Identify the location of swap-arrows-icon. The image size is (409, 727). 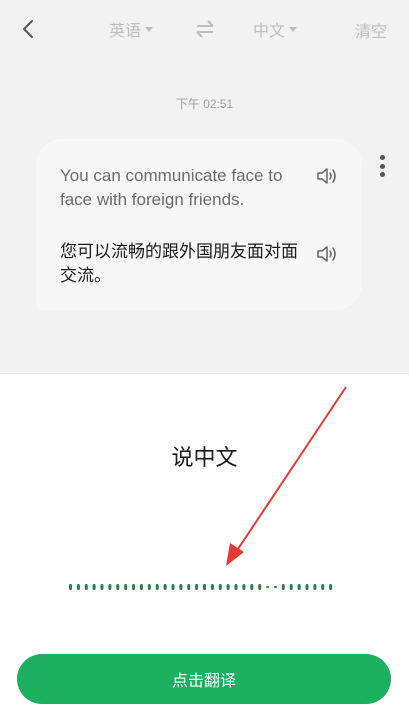
(205, 29).